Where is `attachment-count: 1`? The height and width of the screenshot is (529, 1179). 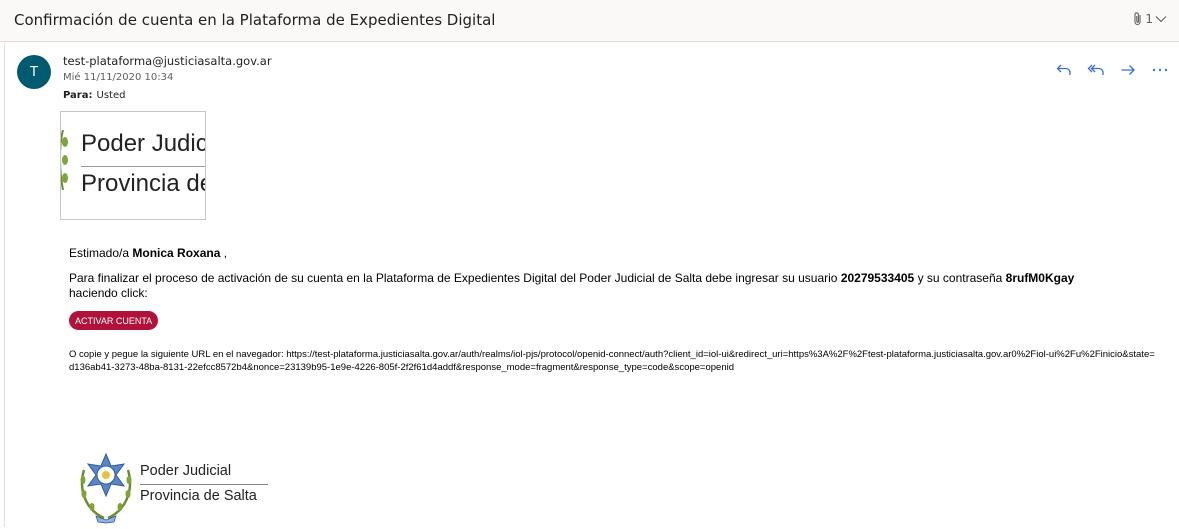 attachment-count: 1 is located at coordinates (1149, 19).